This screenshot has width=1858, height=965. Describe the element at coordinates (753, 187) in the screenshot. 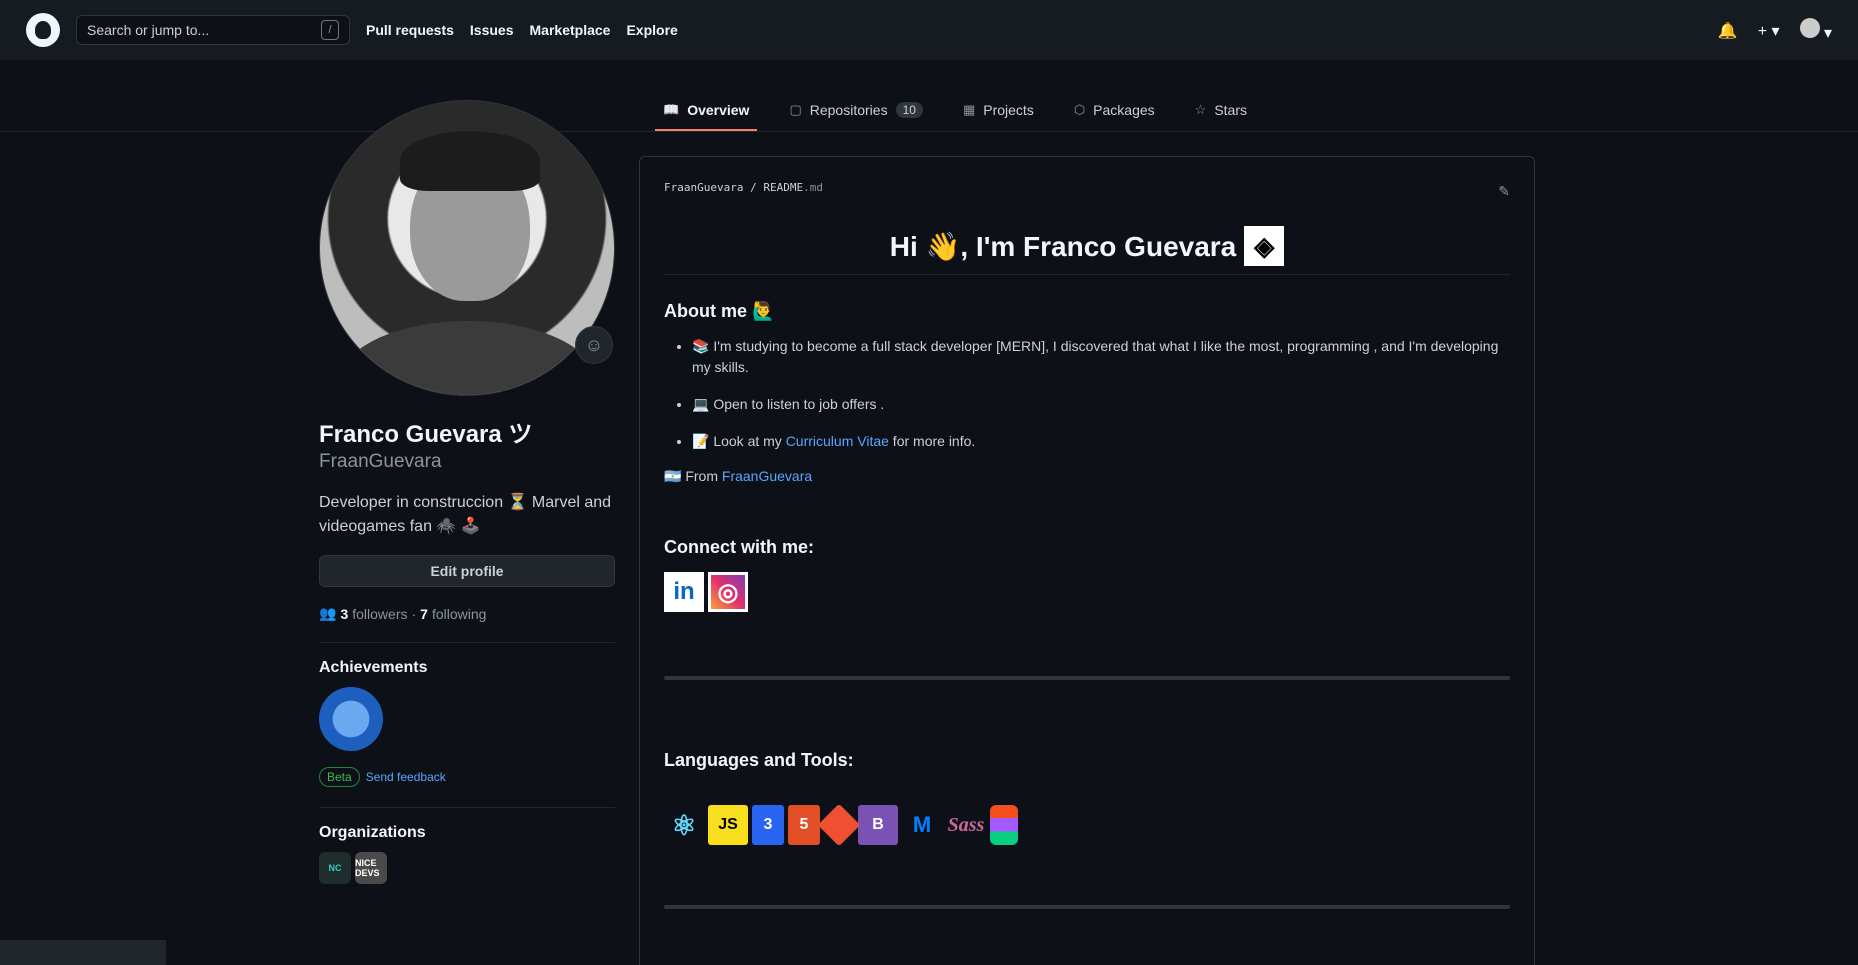

I see `path-slash: /` at that location.